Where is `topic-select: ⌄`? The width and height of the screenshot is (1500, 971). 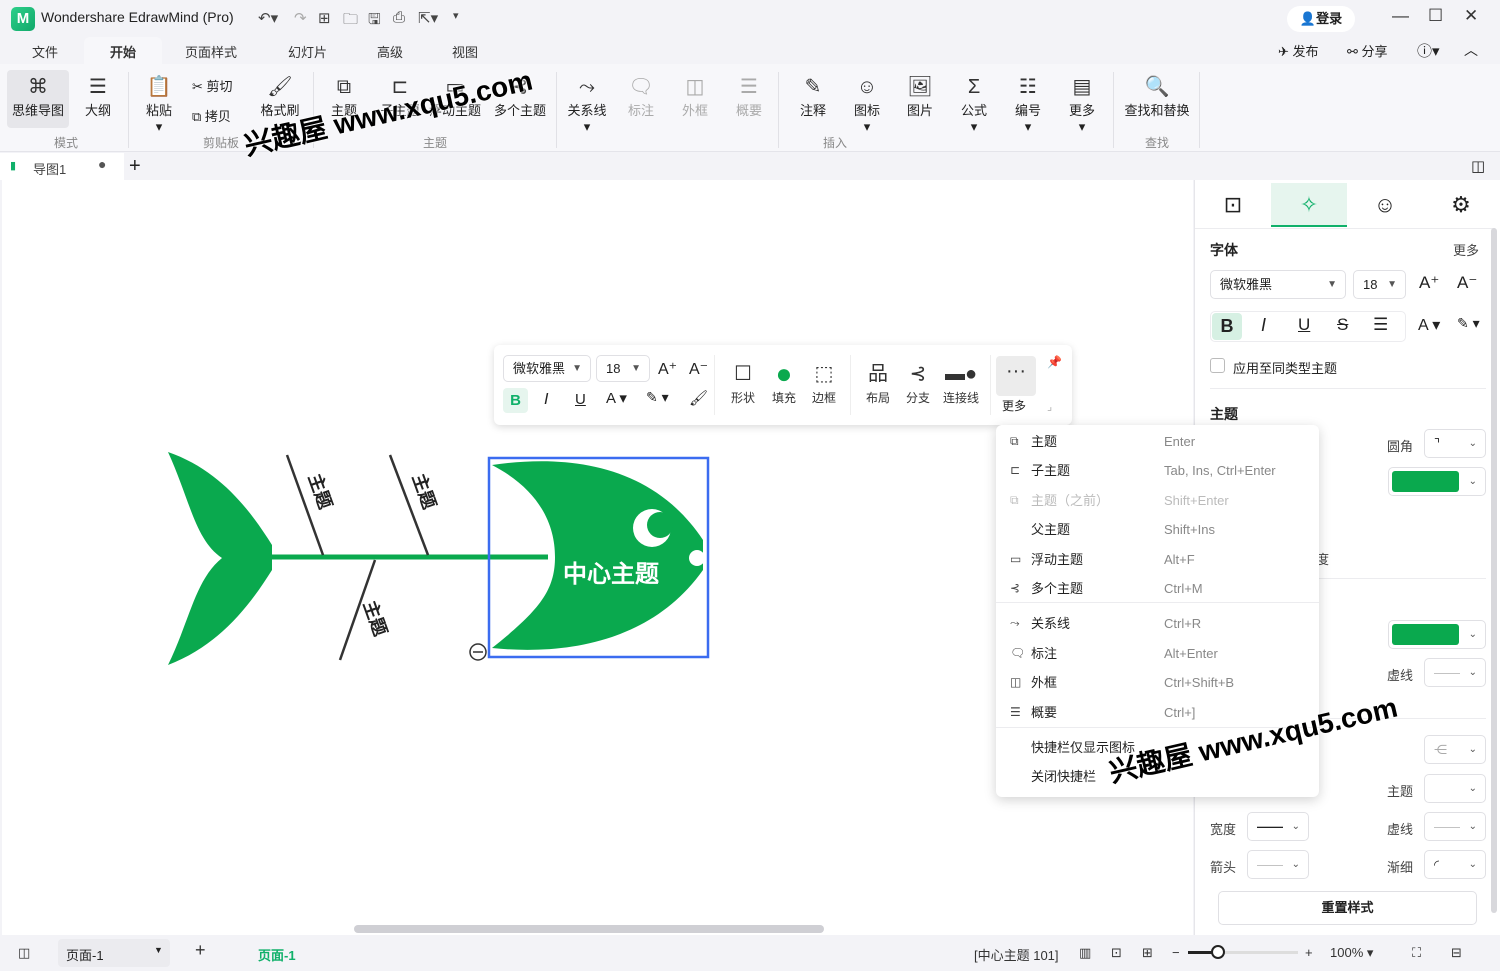 topic-select: ⌄ is located at coordinates (1455, 788).